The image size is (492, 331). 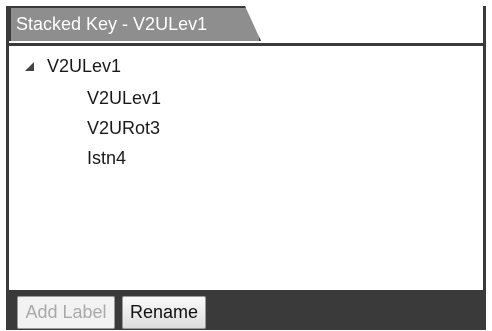 What do you see at coordinates (29, 66) in the screenshot?
I see `expanded-triangle-icon` at bounding box center [29, 66].